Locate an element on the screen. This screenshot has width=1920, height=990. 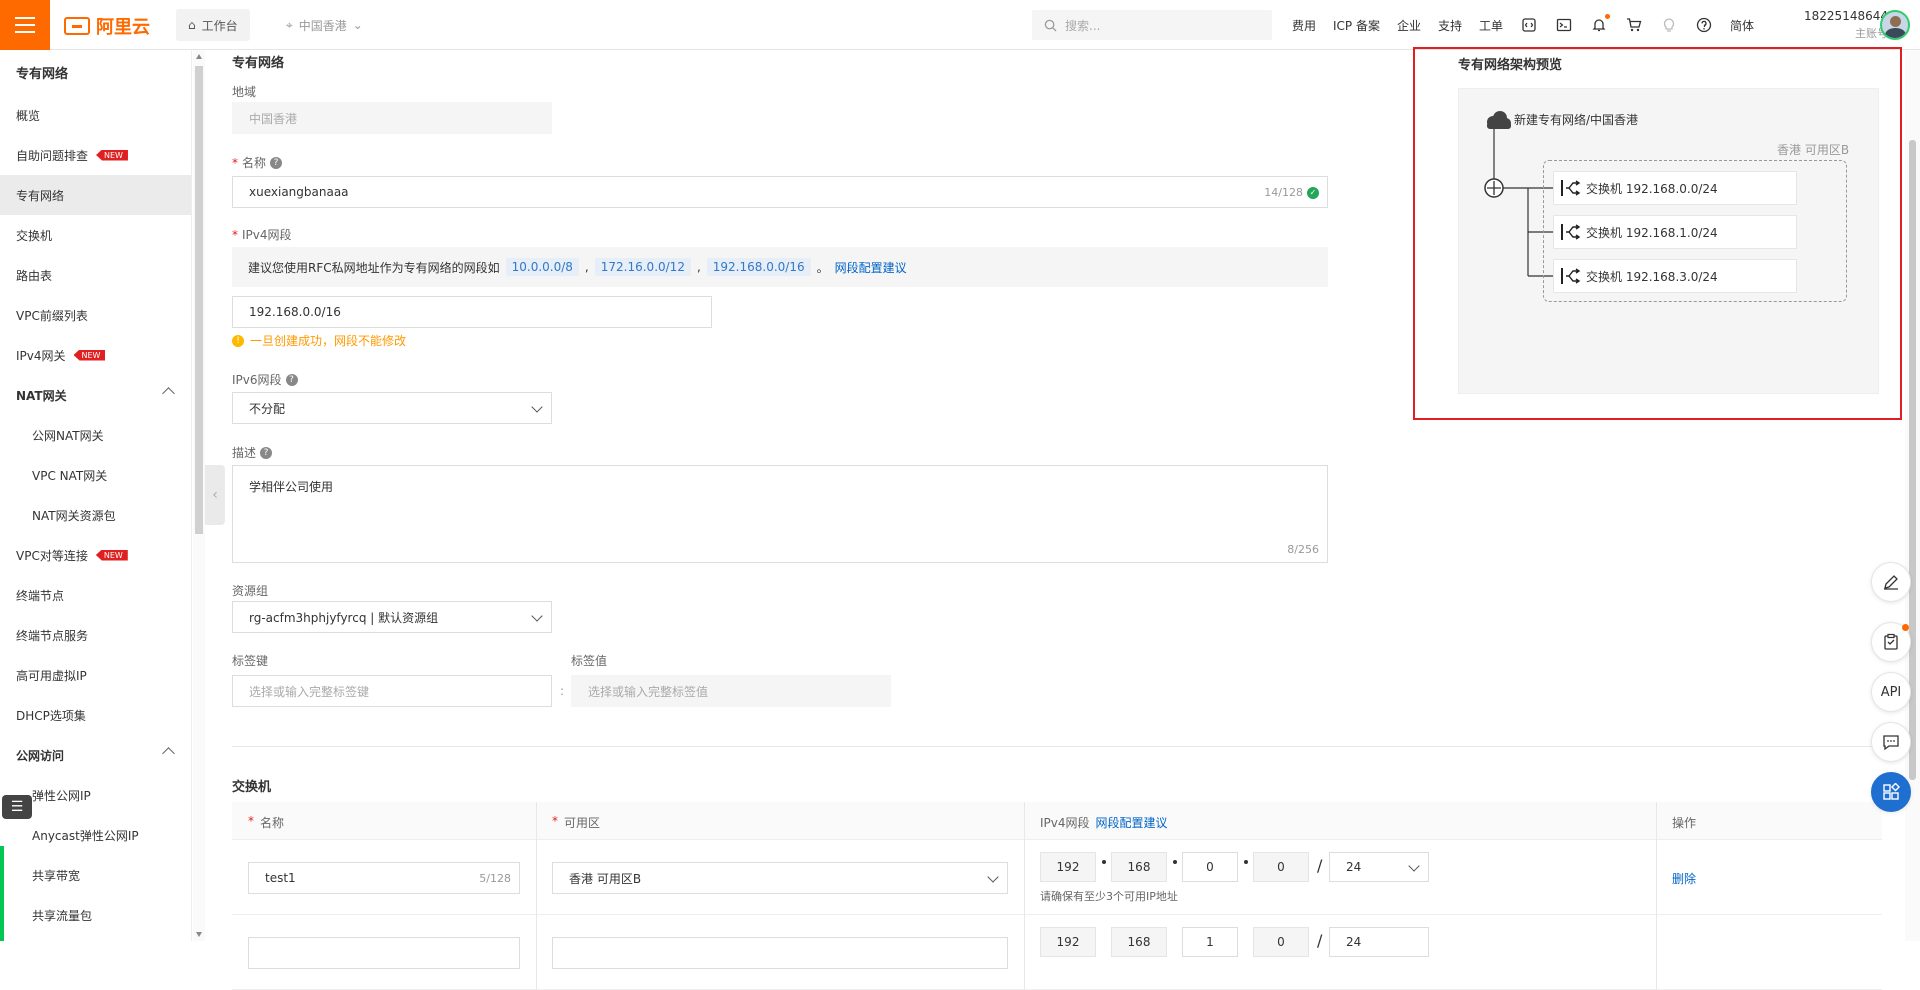
bell-icon is located at coordinates (1600, 24).